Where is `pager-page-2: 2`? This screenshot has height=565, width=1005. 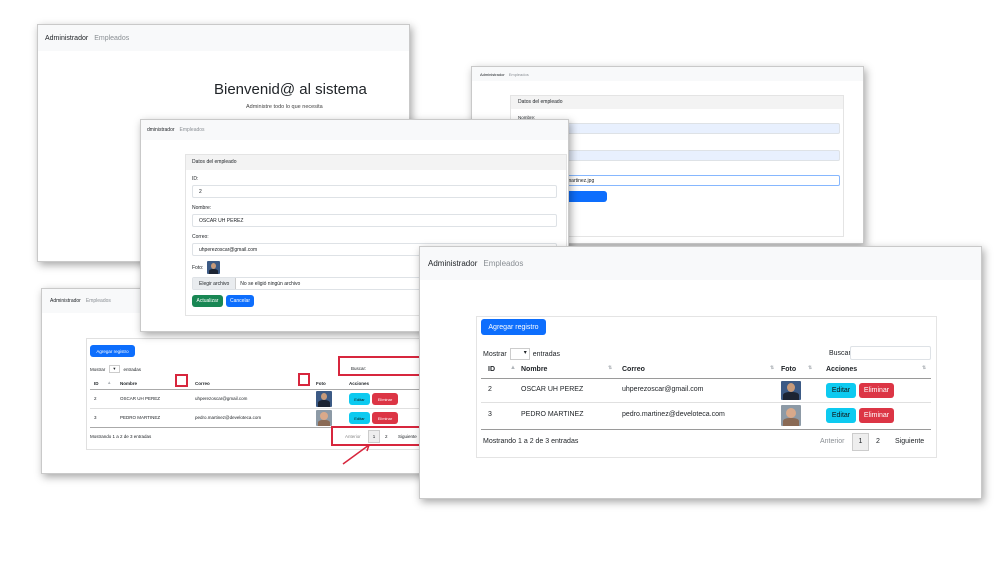
pager-page-2: 2 is located at coordinates (878, 441).